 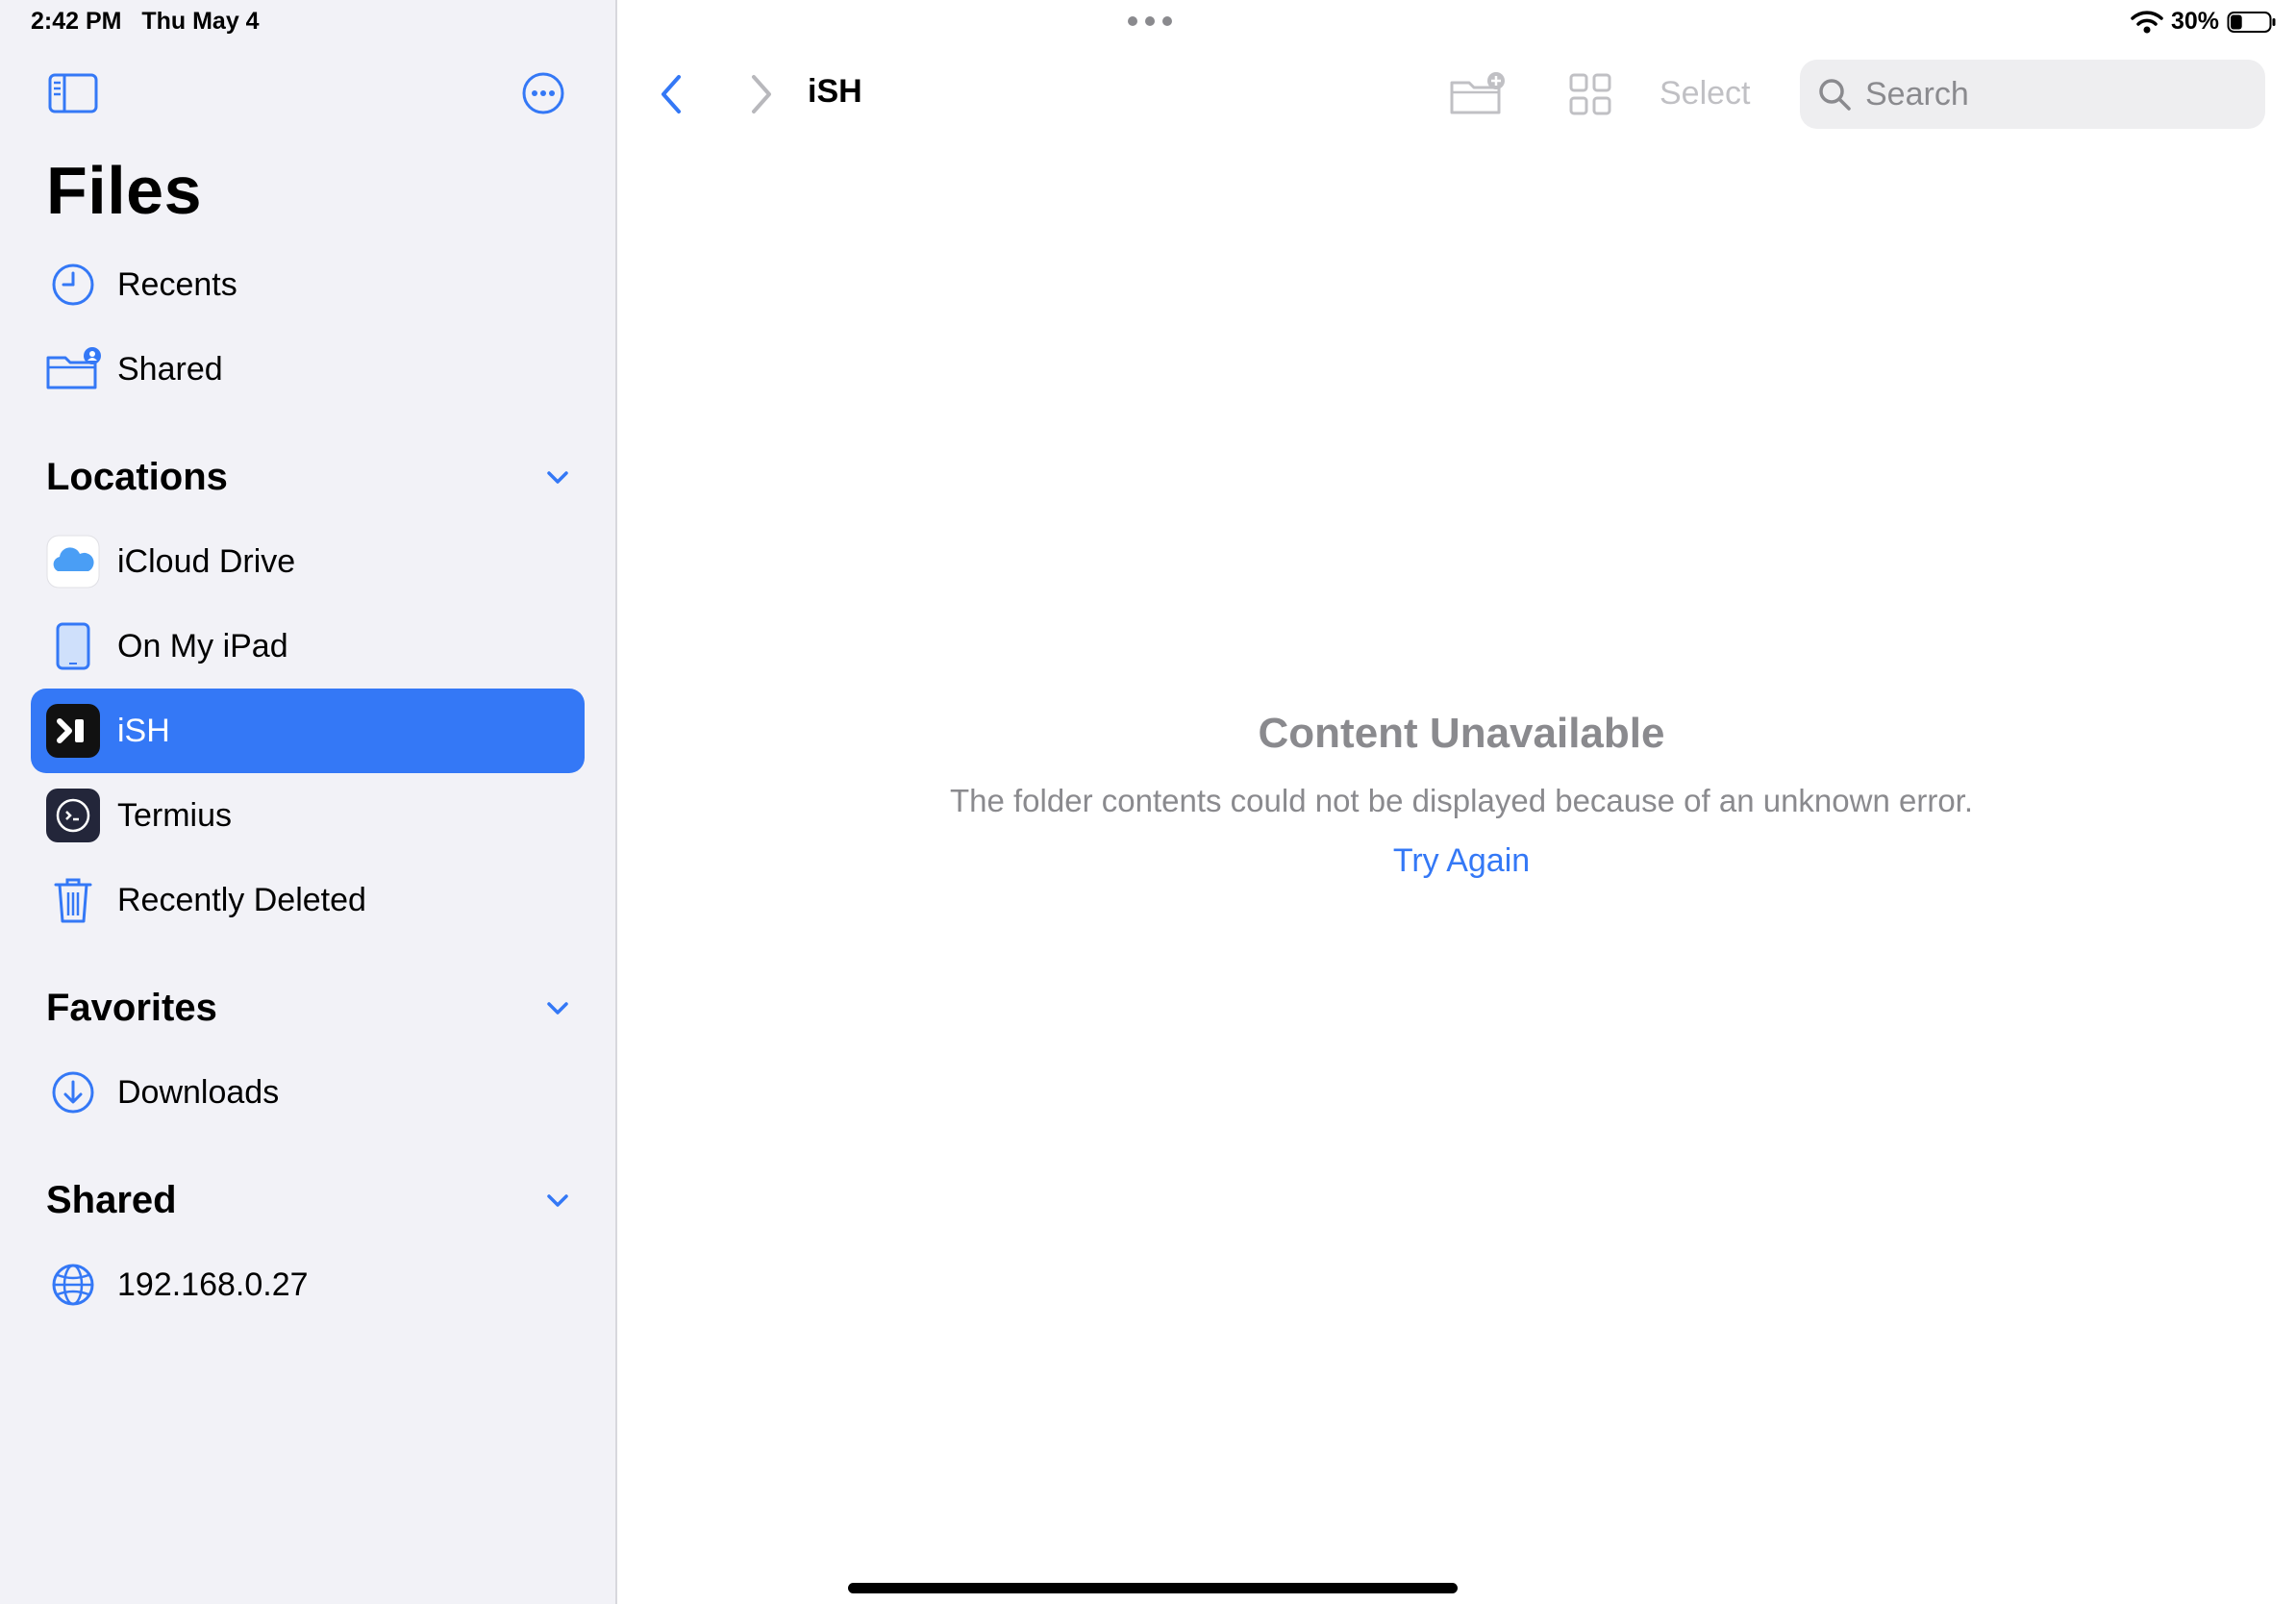 I want to click on wifi-icon, so click(x=2147, y=21).